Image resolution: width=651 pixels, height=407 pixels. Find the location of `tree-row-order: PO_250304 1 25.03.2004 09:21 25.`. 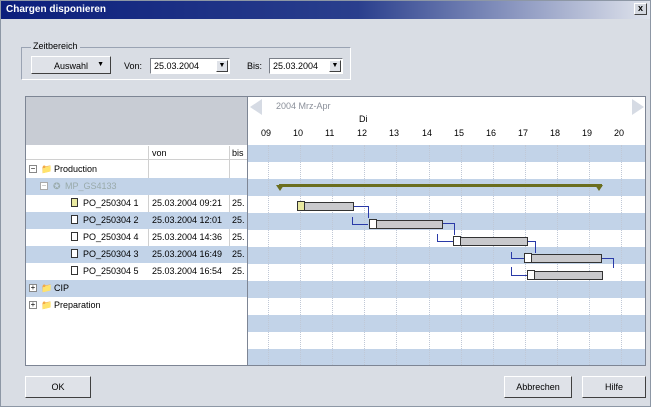

tree-row-order: PO_250304 1 25.03.2004 09:21 25. is located at coordinates (136, 203).